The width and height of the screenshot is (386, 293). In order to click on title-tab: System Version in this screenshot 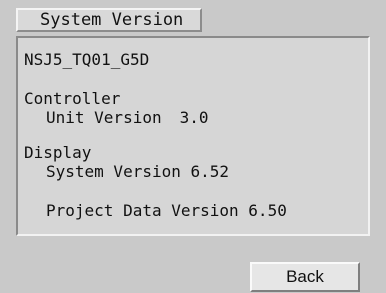, I will do `click(109, 20)`.